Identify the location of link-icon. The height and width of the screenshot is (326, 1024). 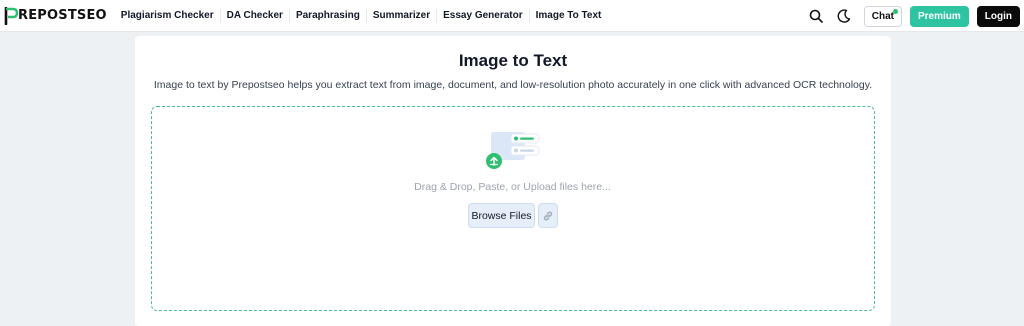
(548, 215).